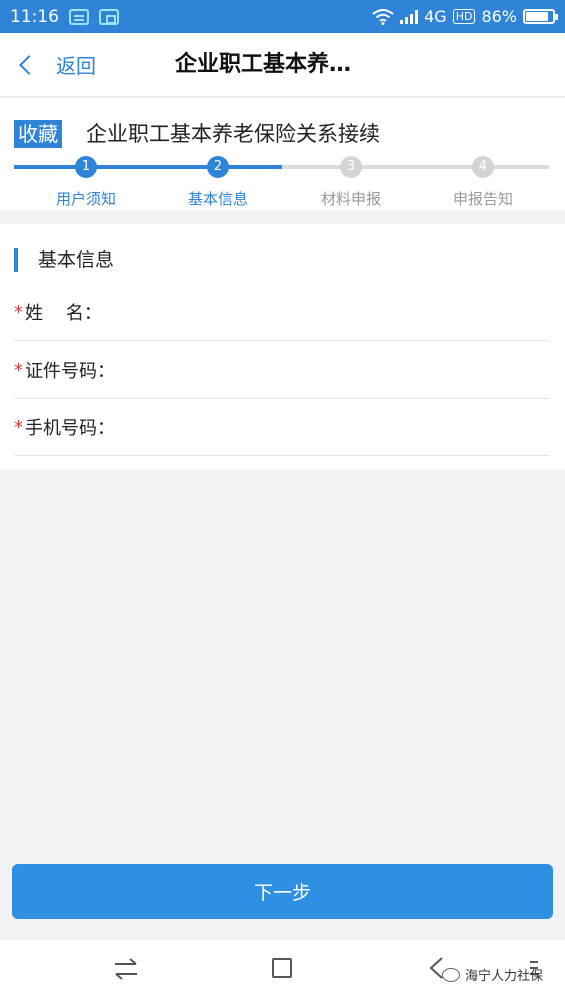 This screenshot has height=1000, width=565. What do you see at coordinates (126, 969) in the screenshot?
I see `switch-icon` at bounding box center [126, 969].